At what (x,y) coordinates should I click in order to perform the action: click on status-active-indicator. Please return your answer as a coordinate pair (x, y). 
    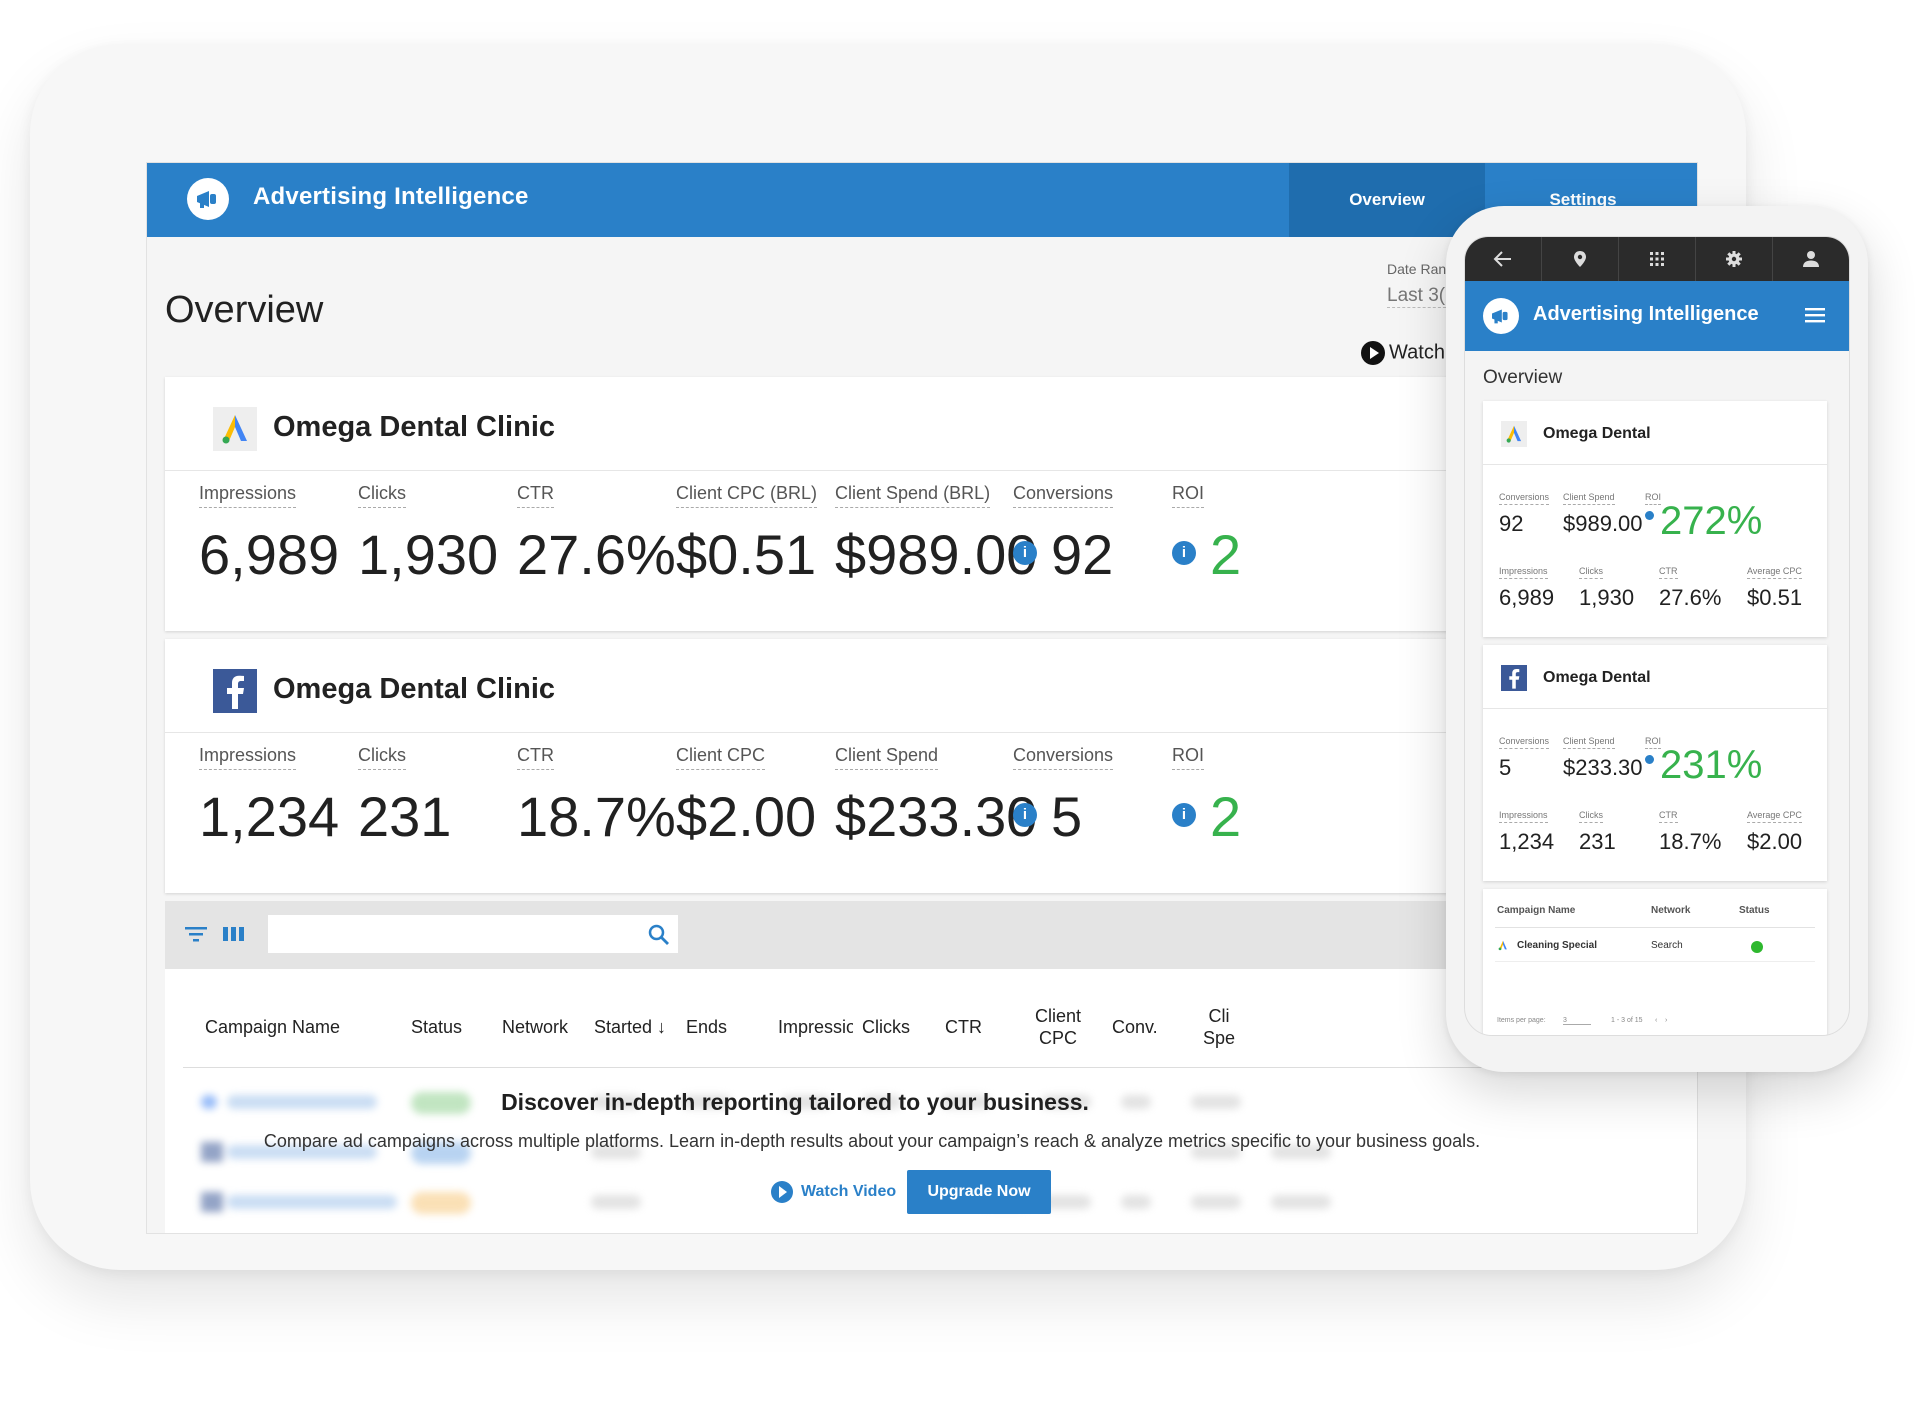
    Looking at the image, I should click on (1757, 947).